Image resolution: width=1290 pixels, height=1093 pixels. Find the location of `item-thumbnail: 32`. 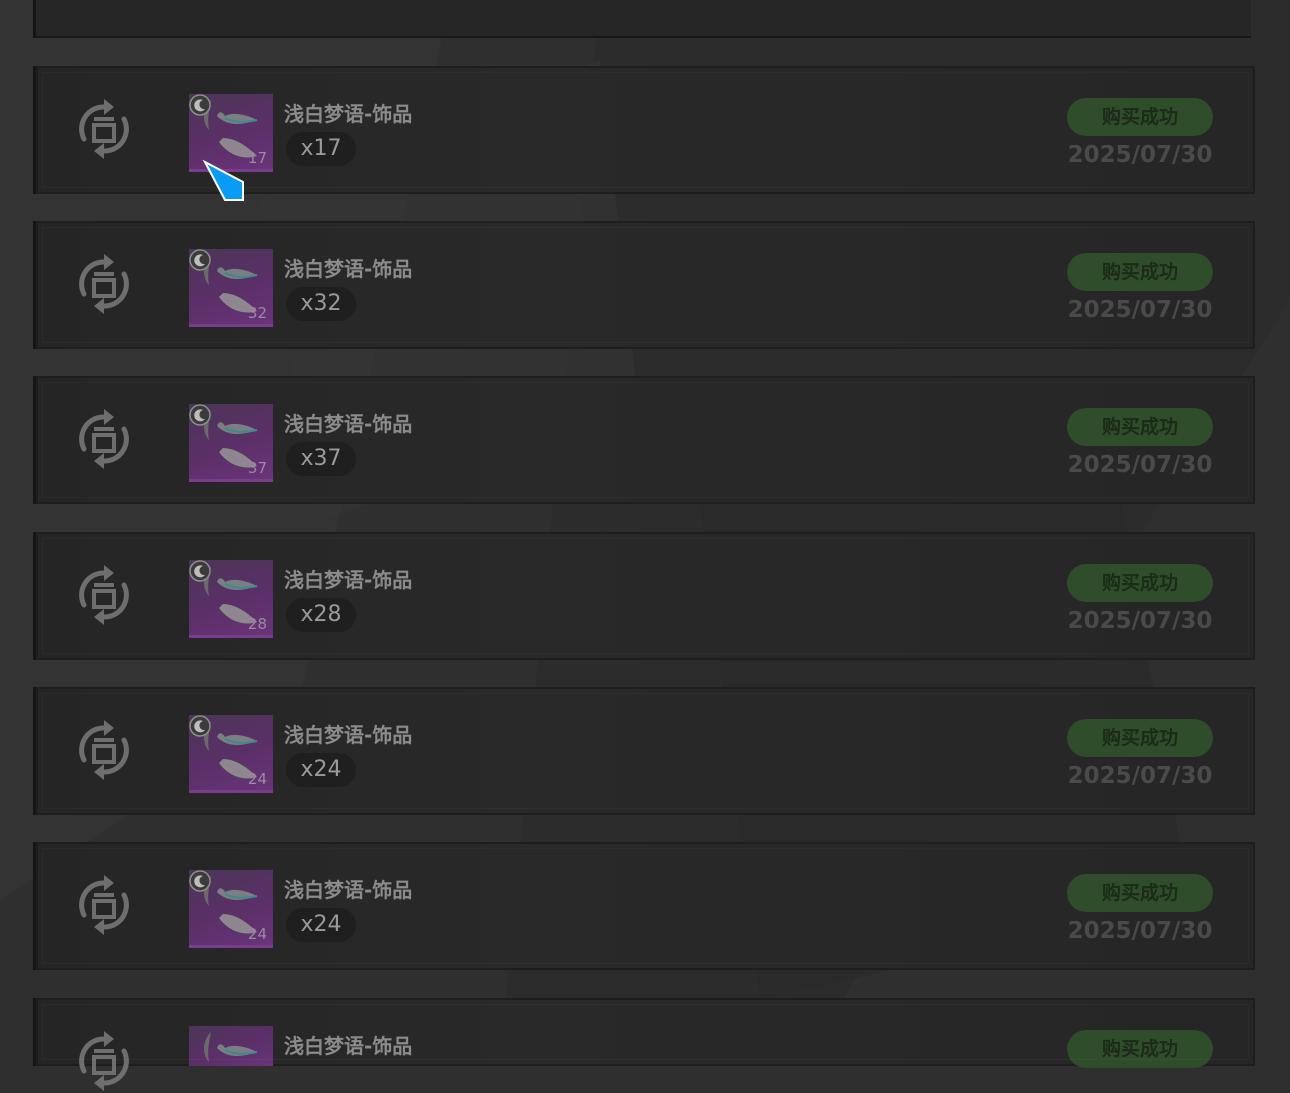

item-thumbnail: 32 is located at coordinates (231, 288).